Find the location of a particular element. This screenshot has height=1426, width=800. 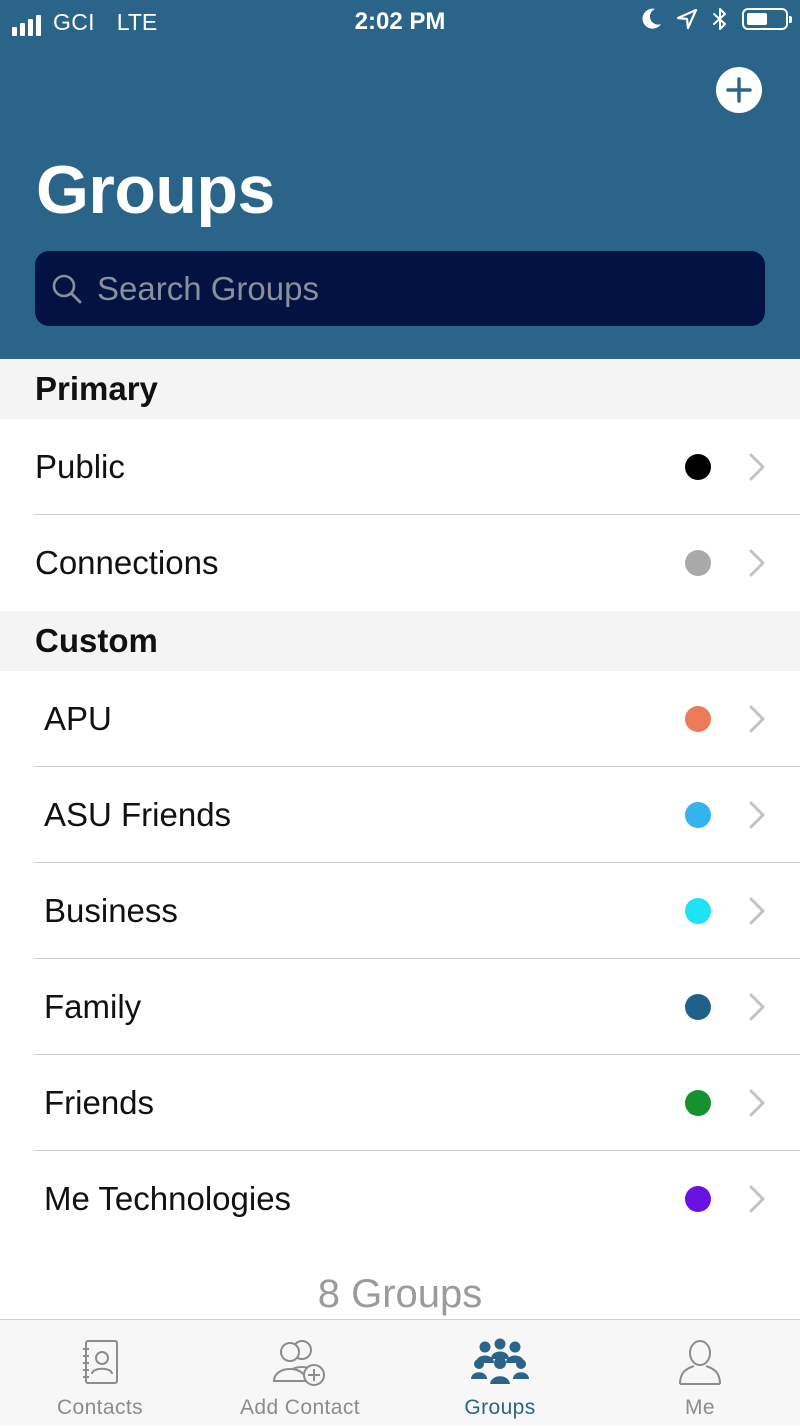

tab-contacts: Contacts is located at coordinates (100, 1373).